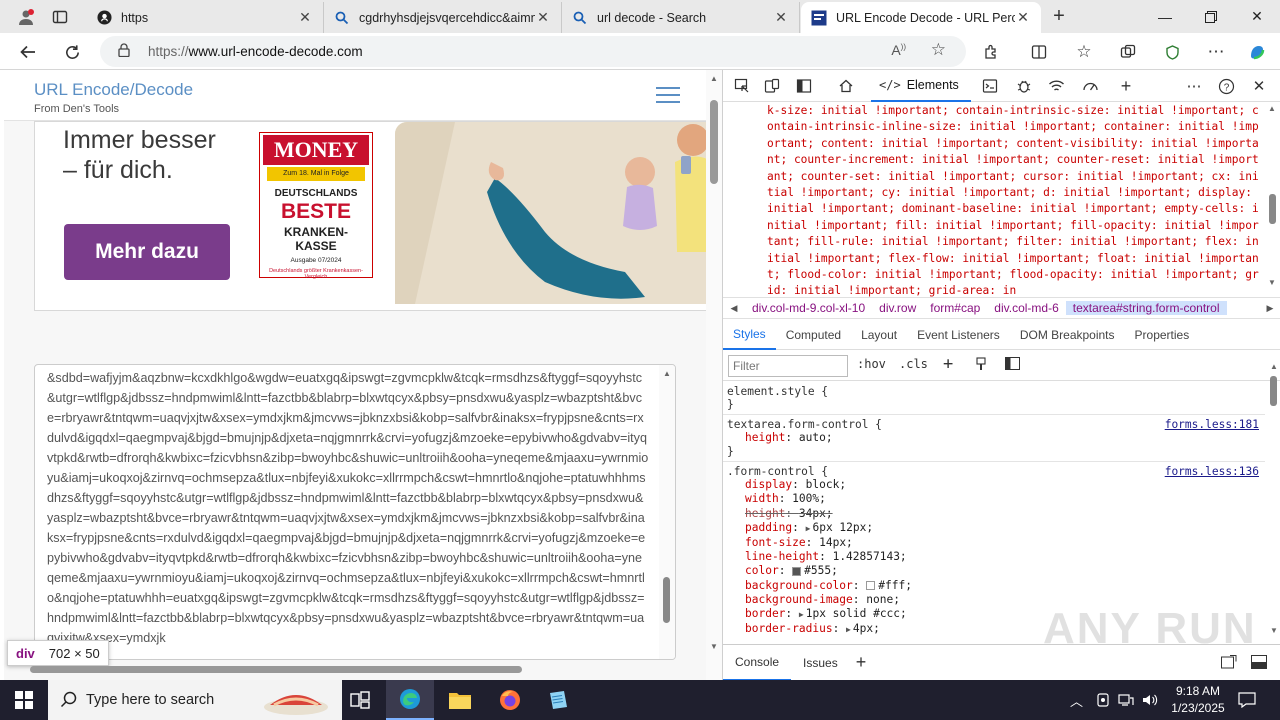  What do you see at coordinates (410, 700) in the screenshot?
I see `edge-taskbar-icon` at bounding box center [410, 700].